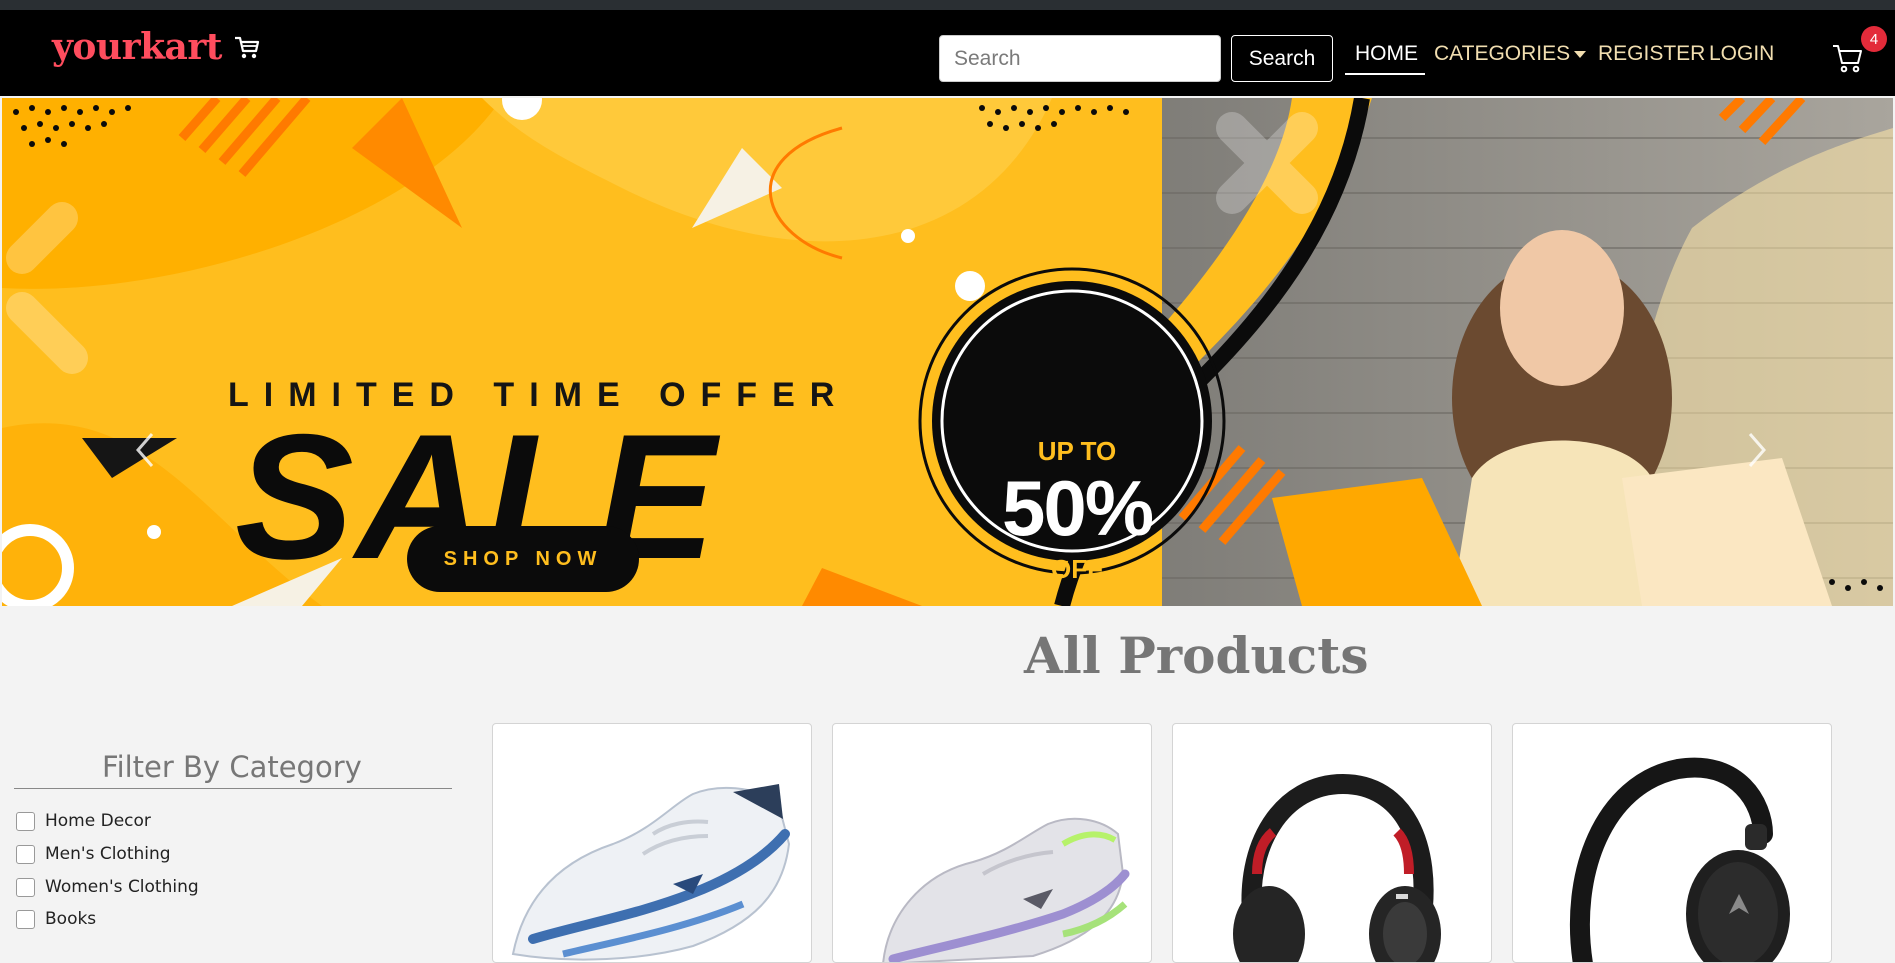 The height and width of the screenshot is (963, 1895). I want to click on shop-now-button: SHOP NOW, so click(523, 559).